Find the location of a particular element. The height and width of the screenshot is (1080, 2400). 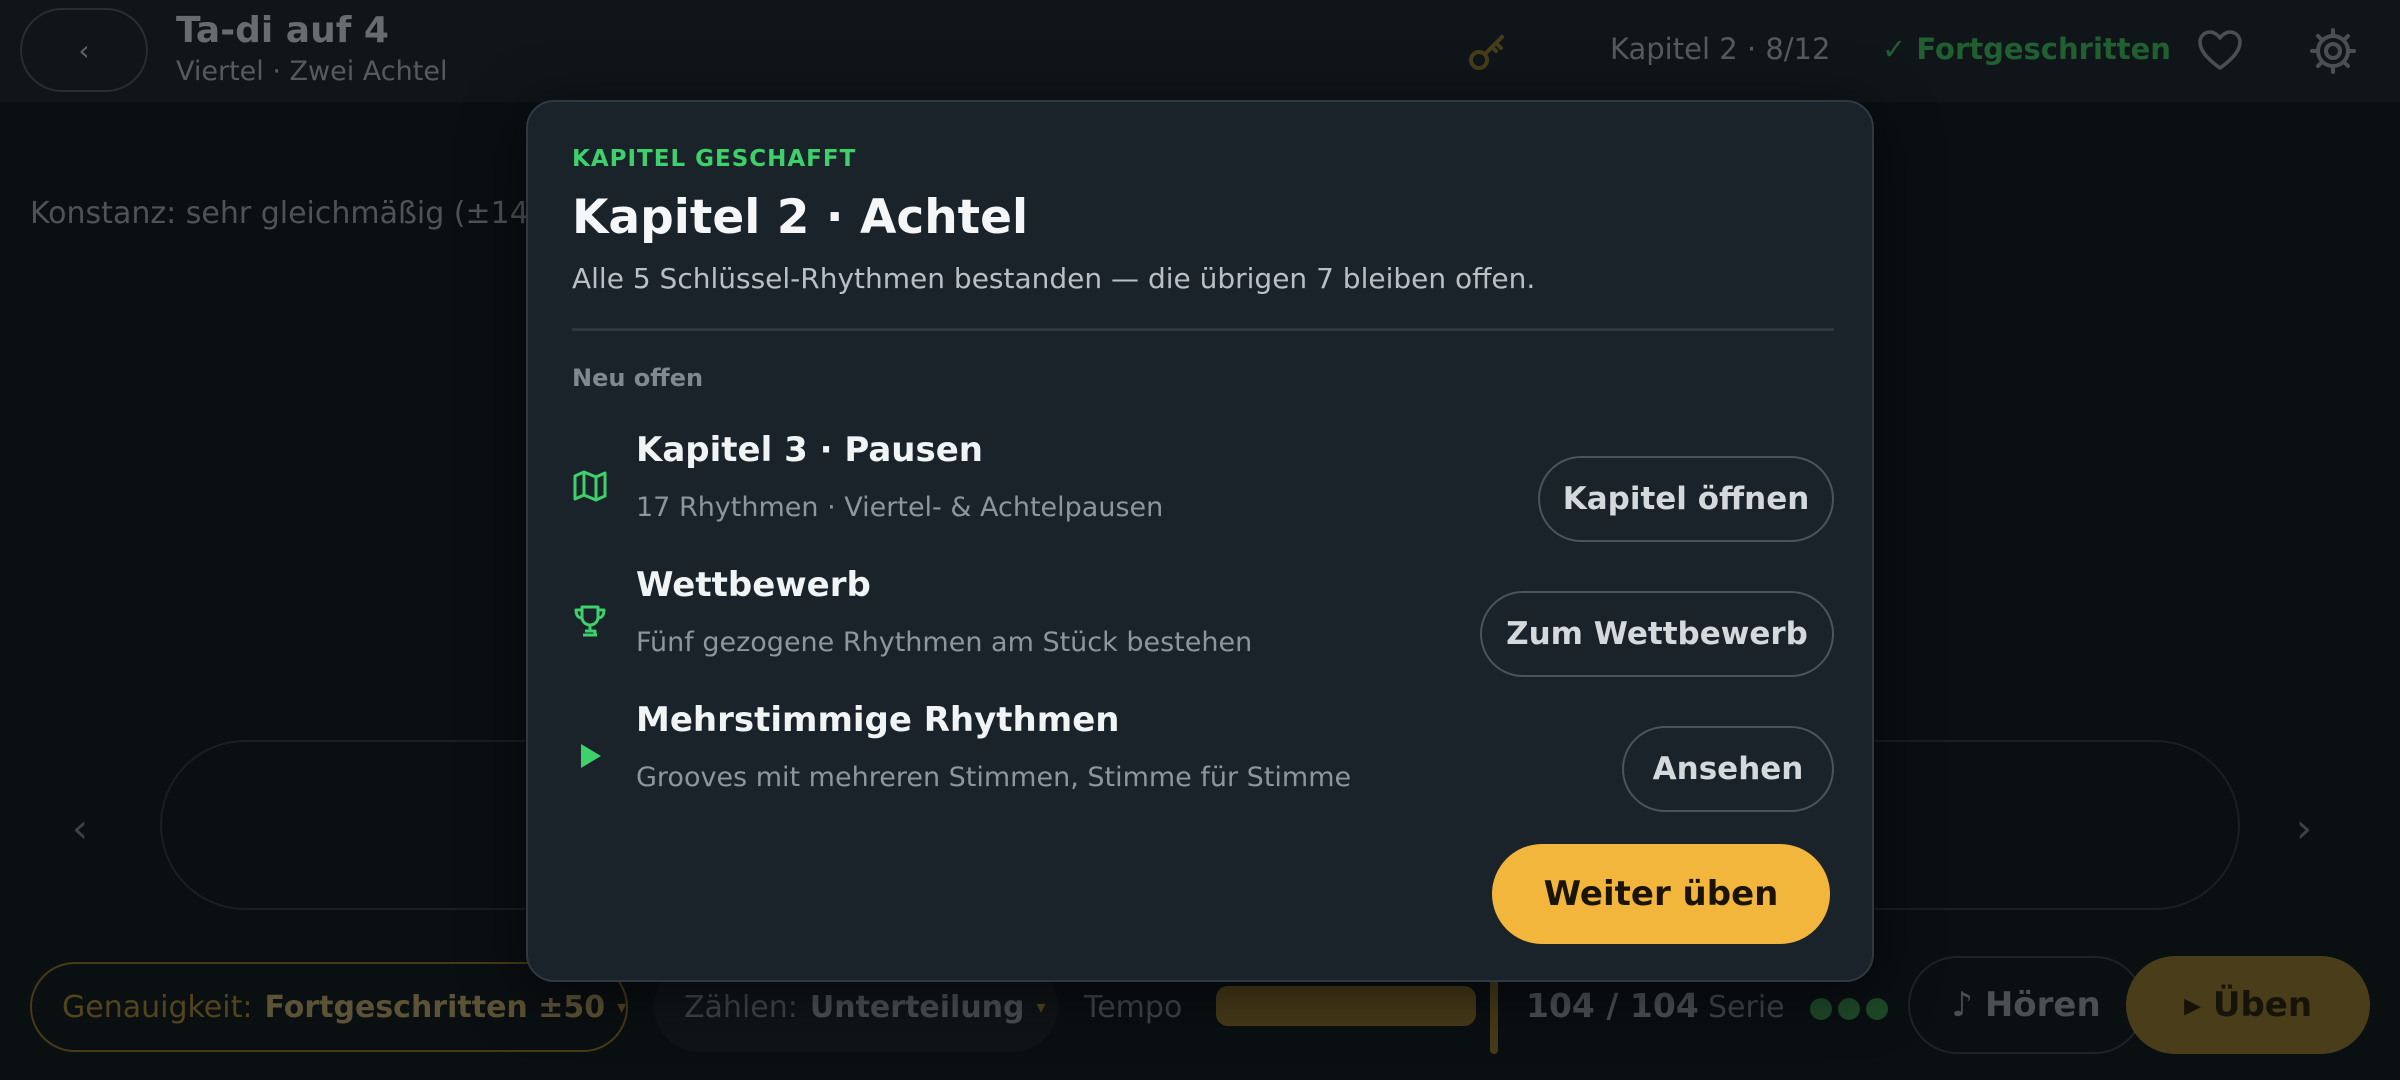

continue-practice-button: Weiter üben is located at coordinates (1661, 894).